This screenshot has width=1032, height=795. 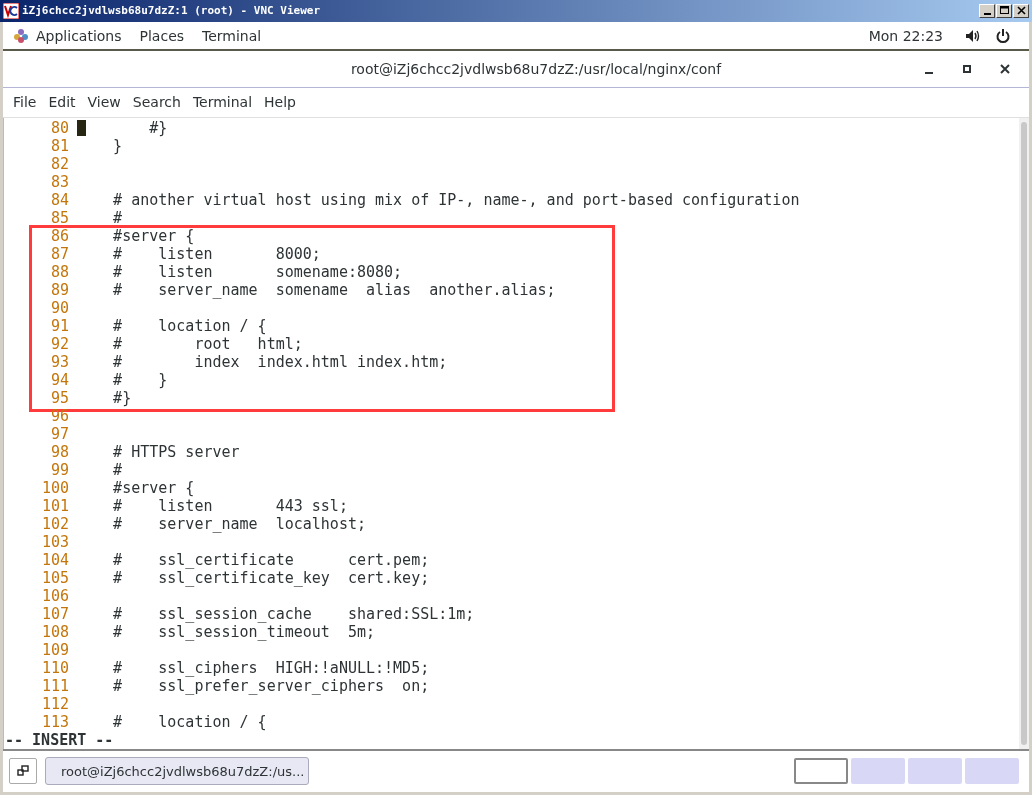 I want to click on line-number: 86, so click(x=59, y=235).